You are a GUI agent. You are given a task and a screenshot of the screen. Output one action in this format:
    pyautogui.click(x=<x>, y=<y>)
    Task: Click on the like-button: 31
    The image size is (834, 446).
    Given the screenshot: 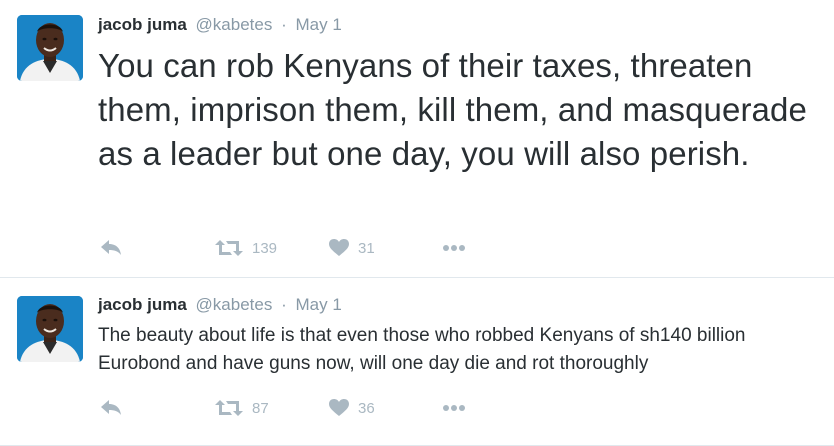 What is the action you would take?
    pyautogui.click(x=352, y=248)
    